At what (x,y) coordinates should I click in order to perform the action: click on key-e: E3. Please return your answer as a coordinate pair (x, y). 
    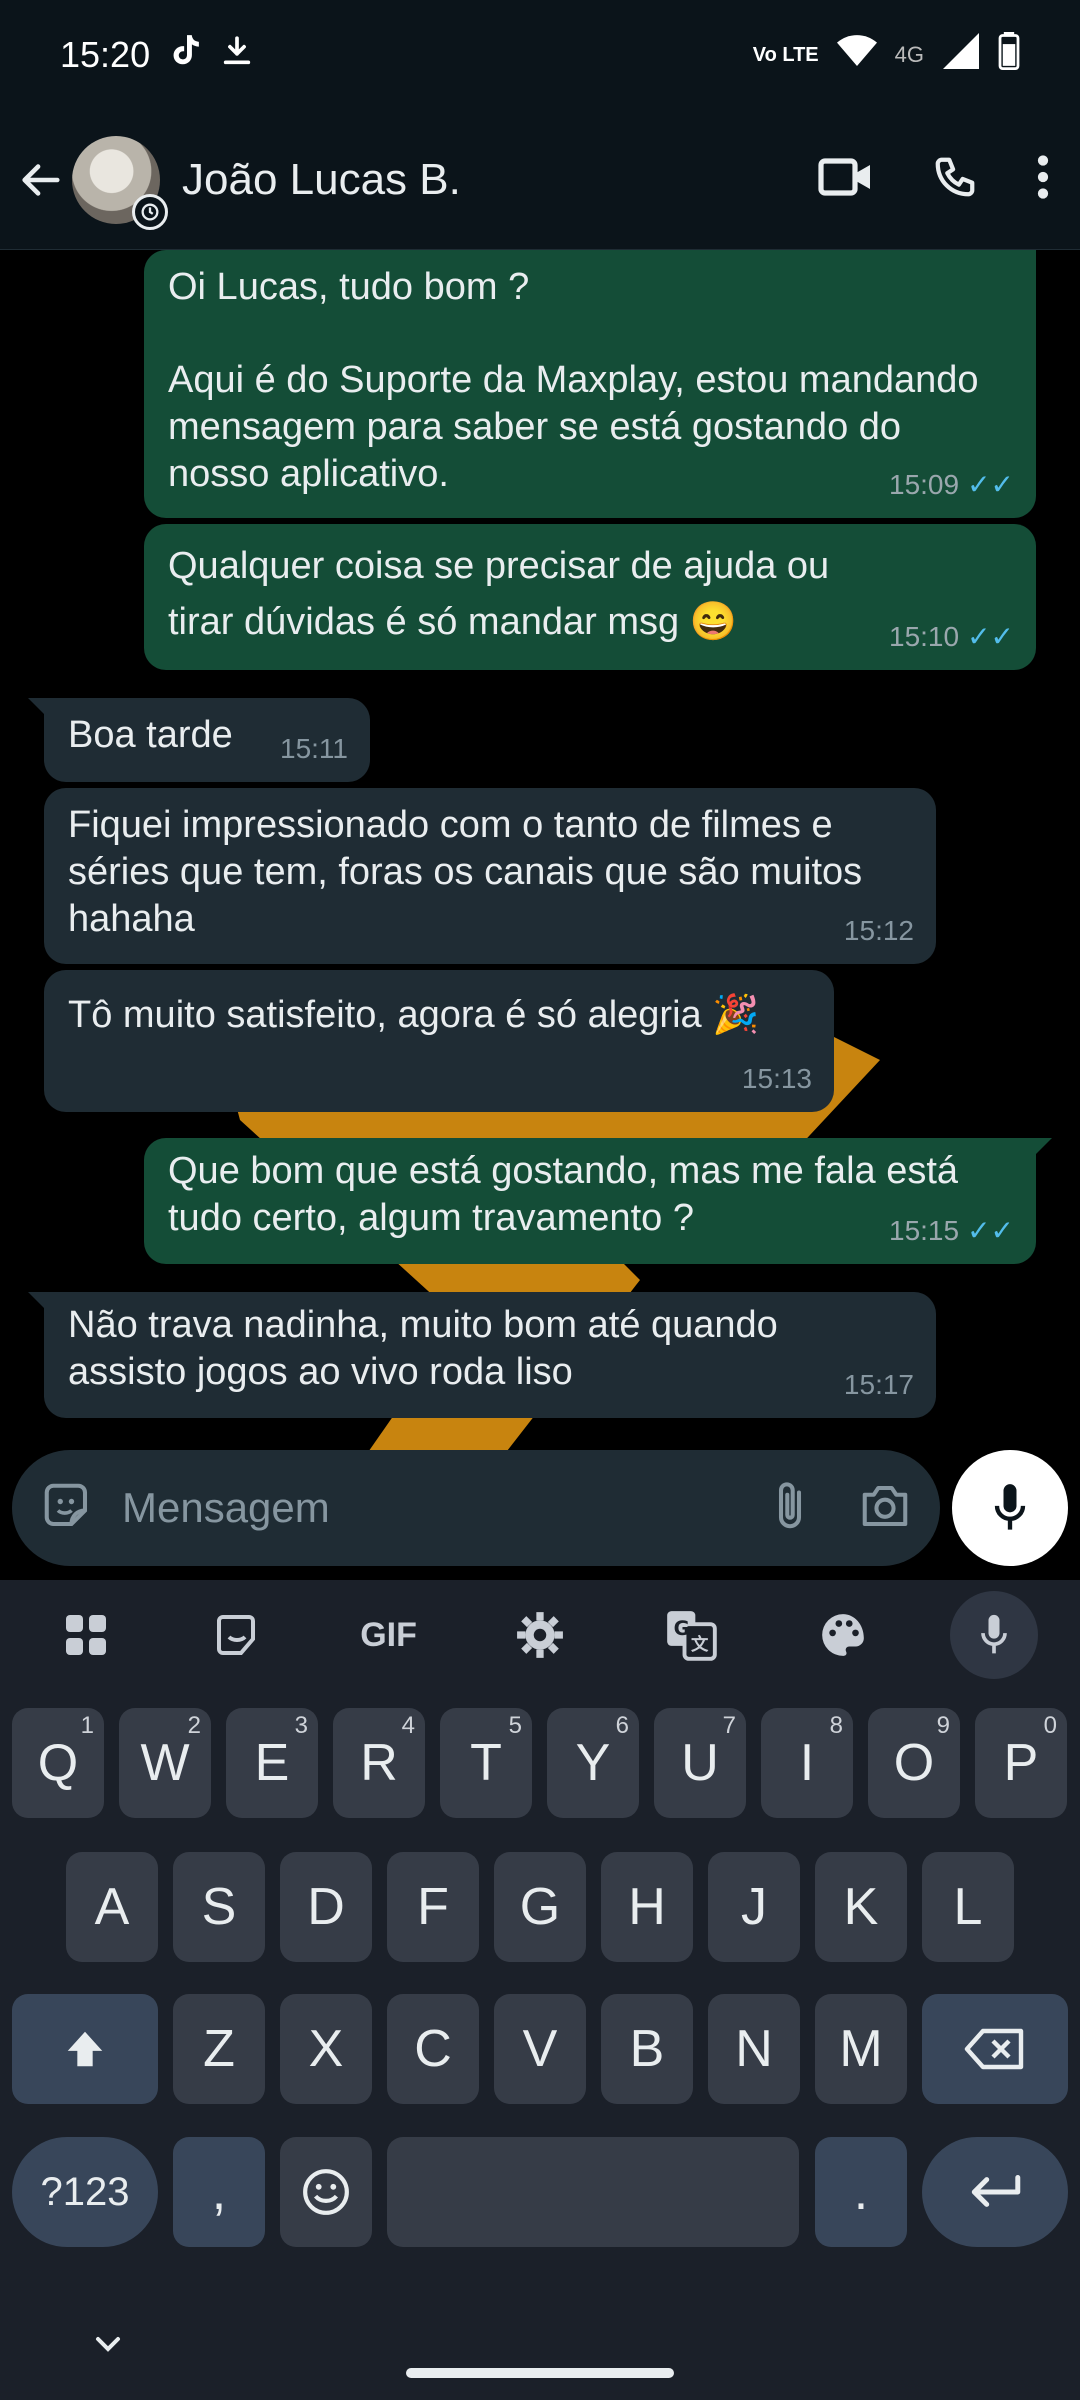
    Looking at the image, I should click on (272, 1763).